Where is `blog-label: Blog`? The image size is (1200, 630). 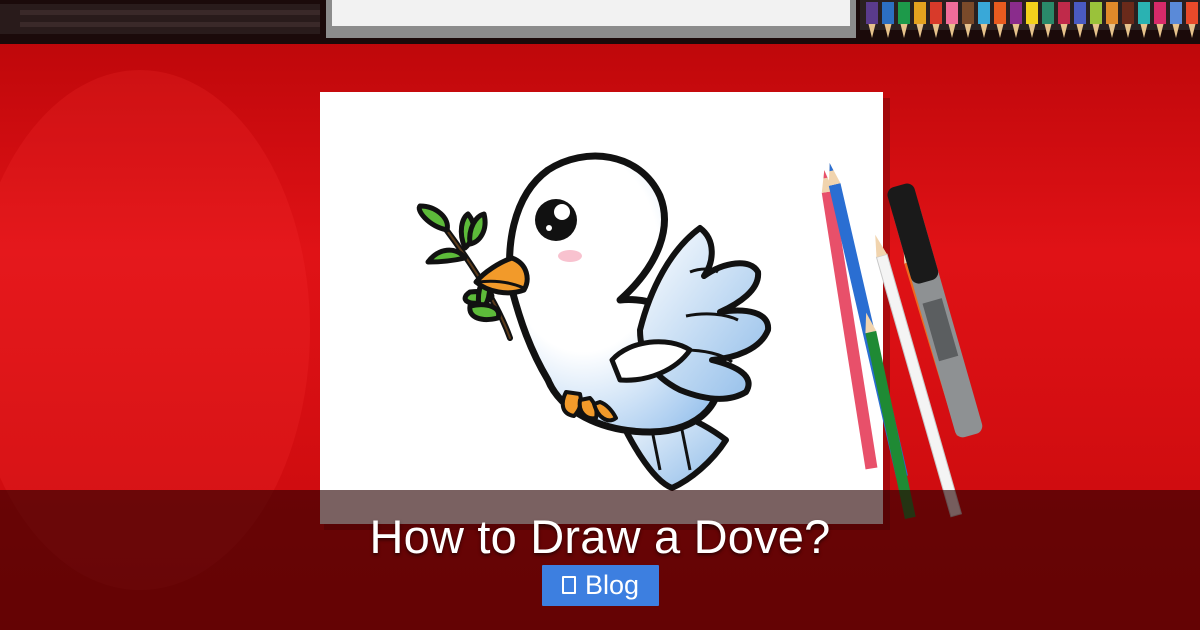
blog-label: Blog is located at coordinates (612, 585).